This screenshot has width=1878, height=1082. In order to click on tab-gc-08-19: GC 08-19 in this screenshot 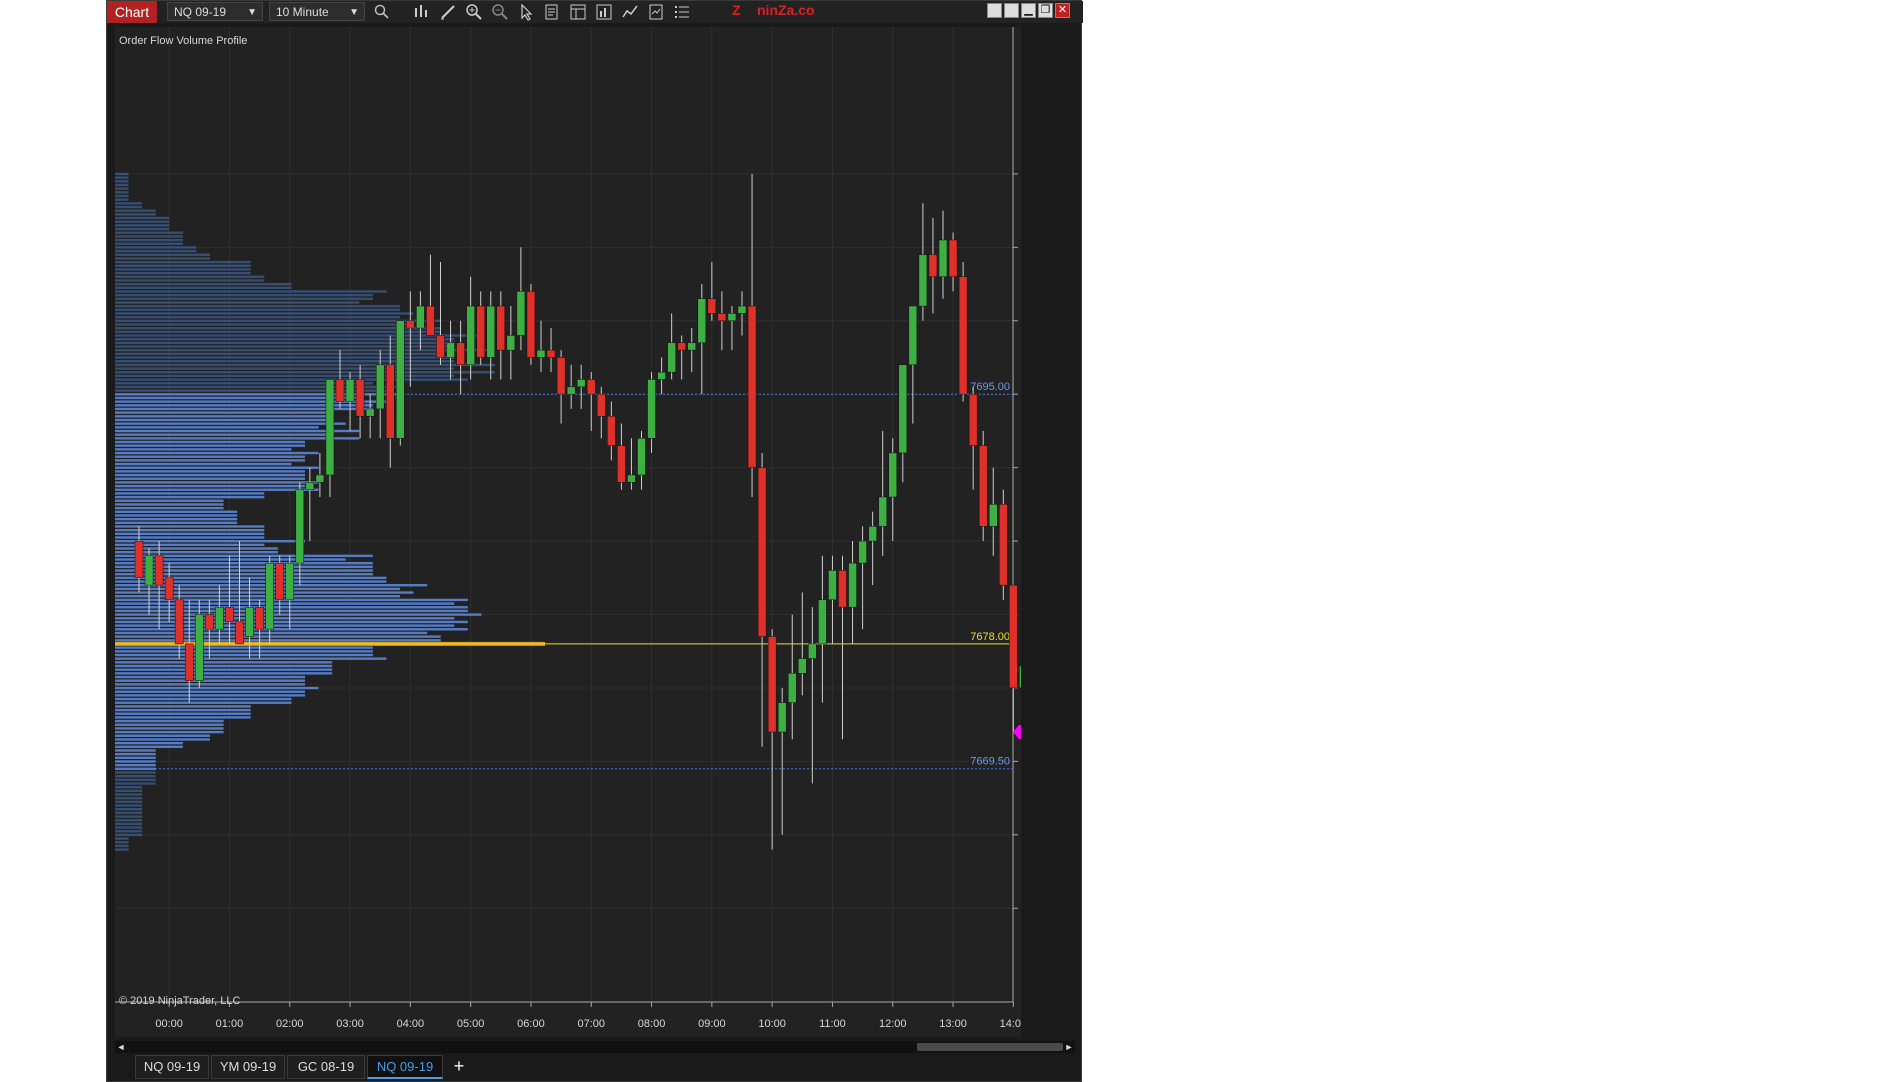, I will do `click(326, 1067)`.